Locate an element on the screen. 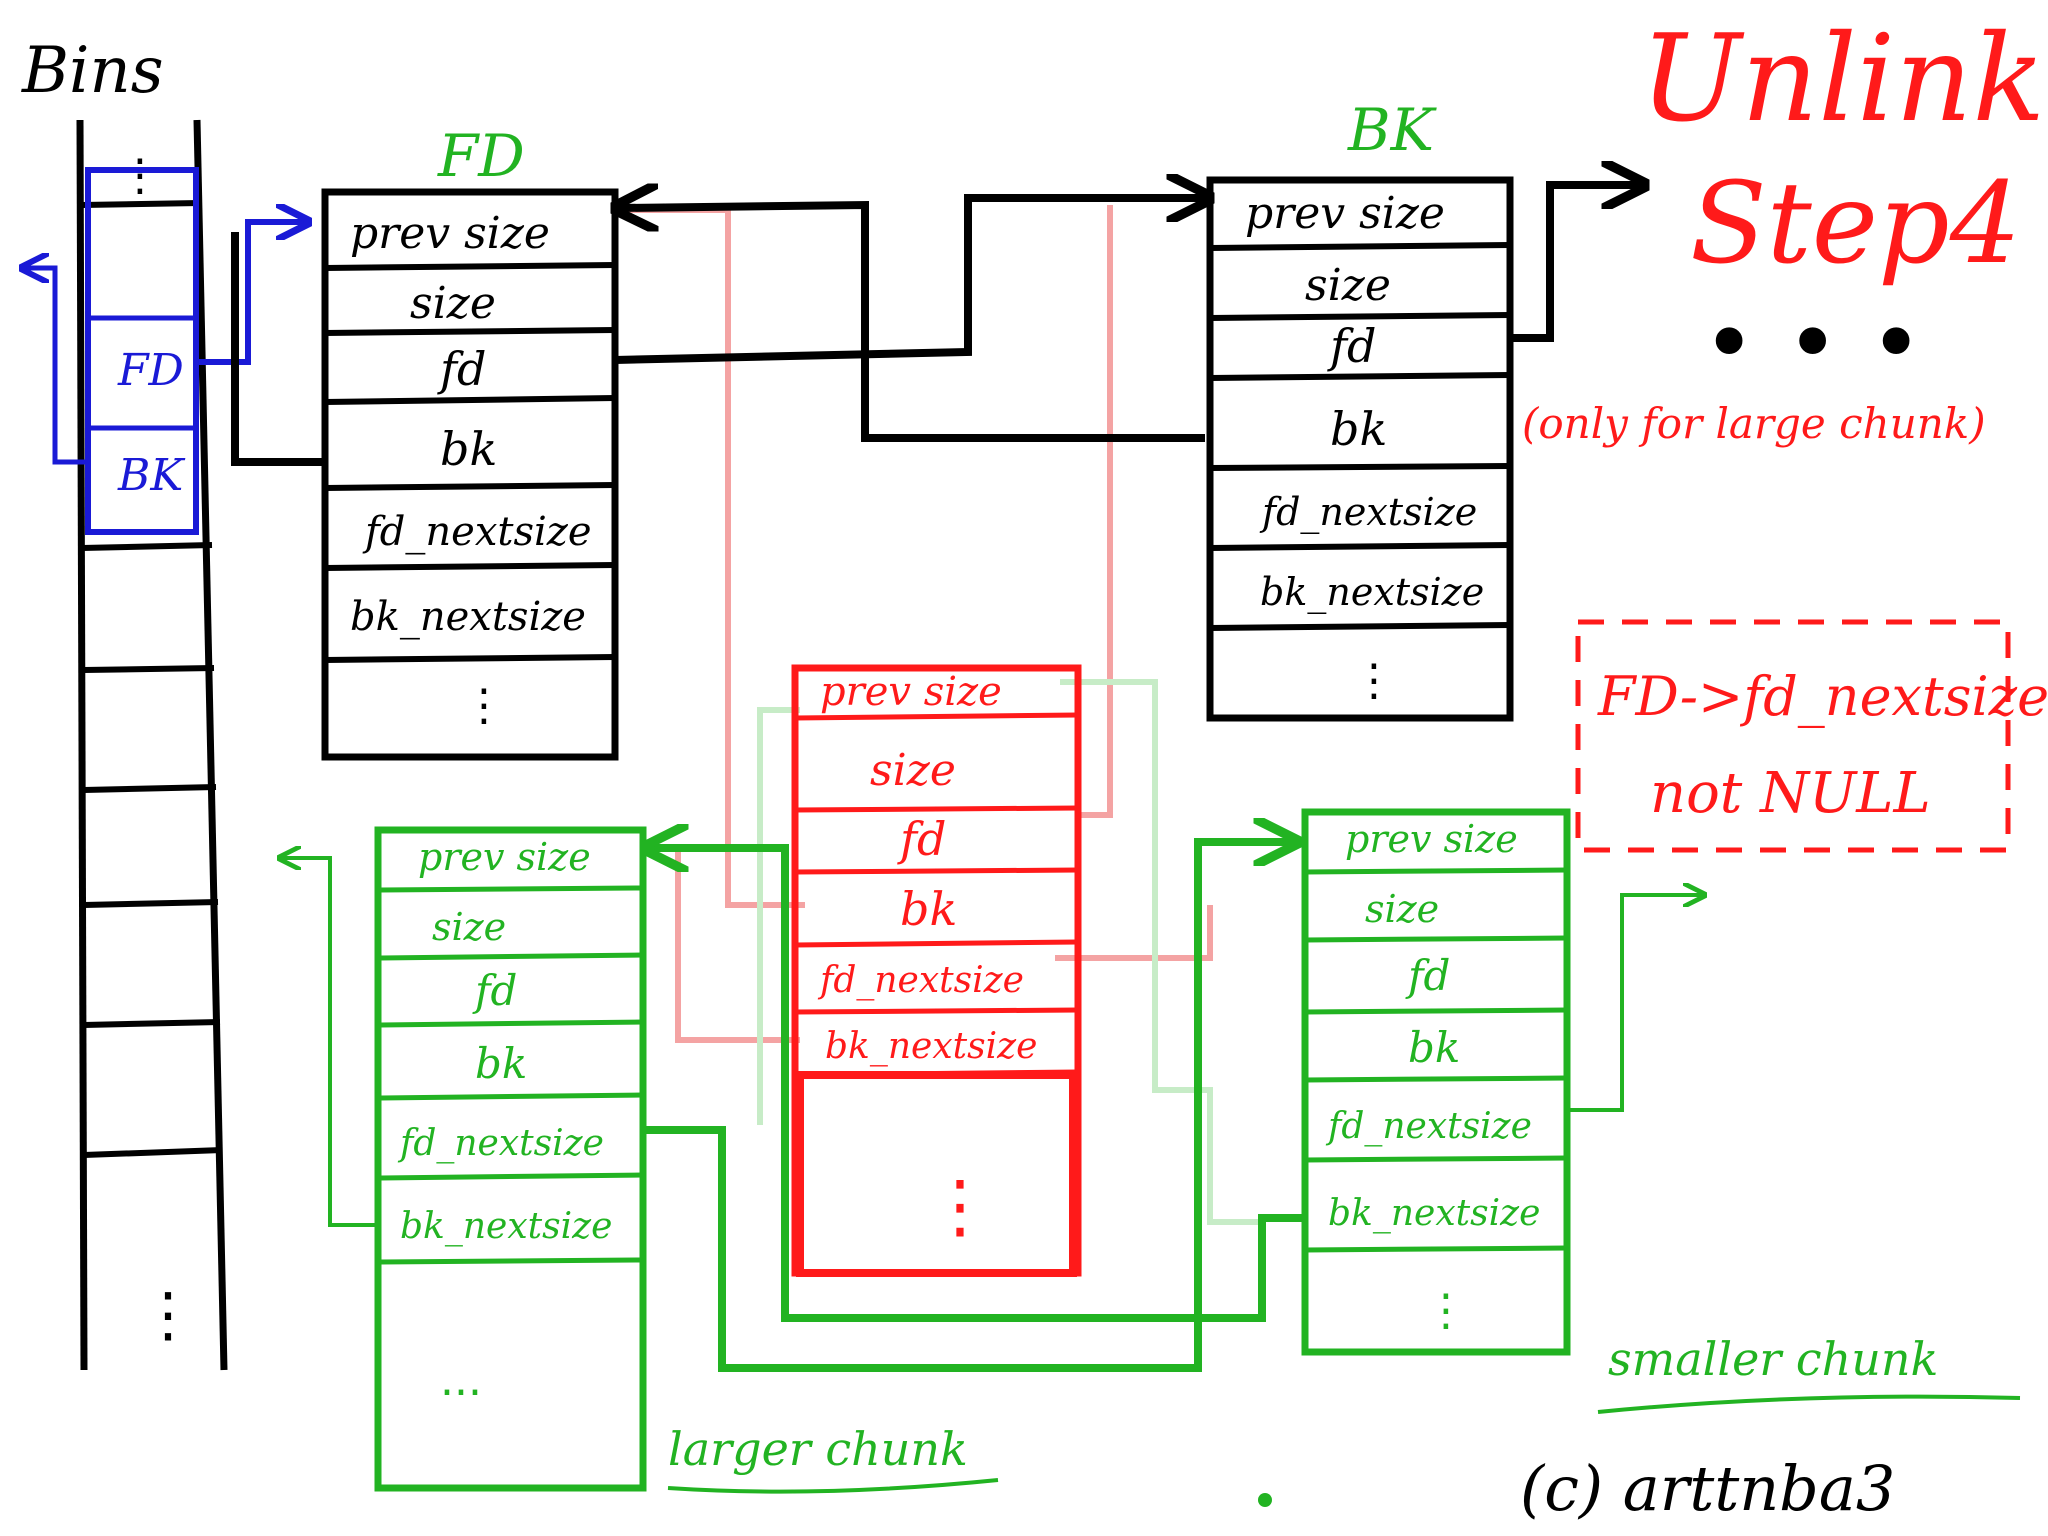 This screenshot has width=2048, height=1536. bk-chunk-tail: ⋮ is located at coordinates (1374, 680).